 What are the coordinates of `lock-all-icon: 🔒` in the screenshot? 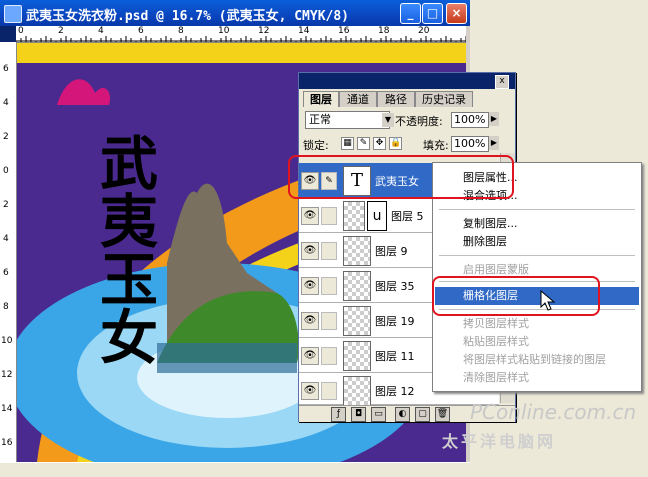 It's located at (395, 143).